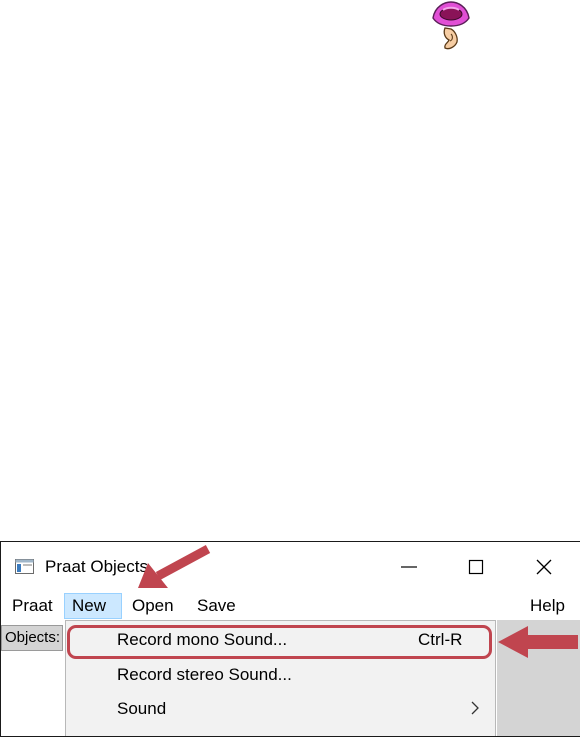 The width and height of the screenshot is (580, 737). What do you see at coordinates (547, 606) in the screenshot?
I see `menu-help: Help` at bounding box center [547, 606].